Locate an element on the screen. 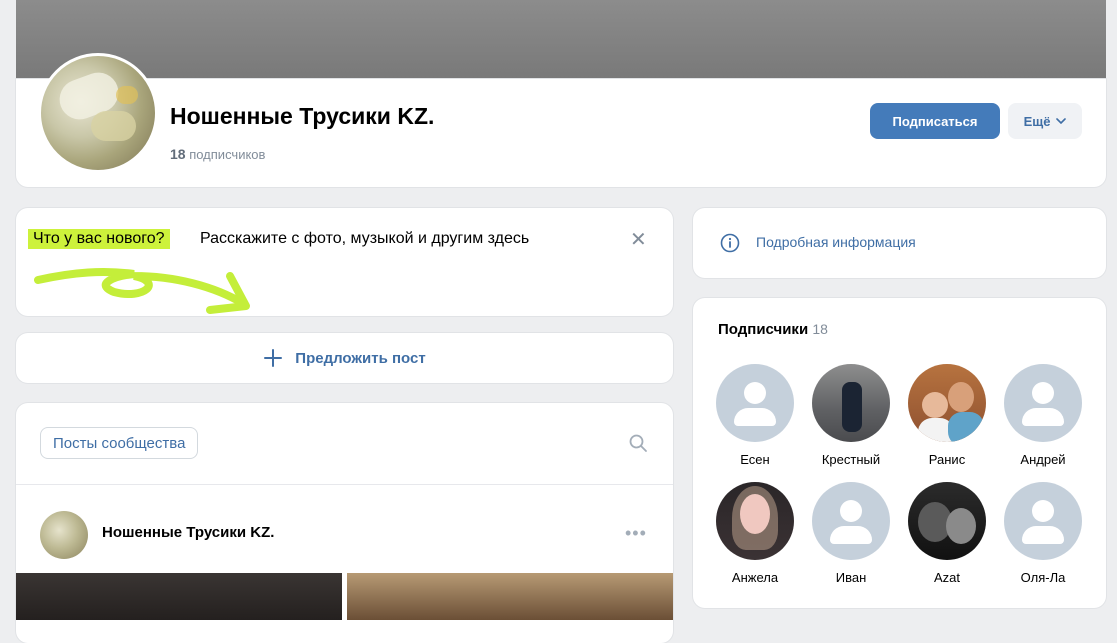 This screenshot has height=643, width=1117. follower-item: Иван is located at coordinates (851, 533).